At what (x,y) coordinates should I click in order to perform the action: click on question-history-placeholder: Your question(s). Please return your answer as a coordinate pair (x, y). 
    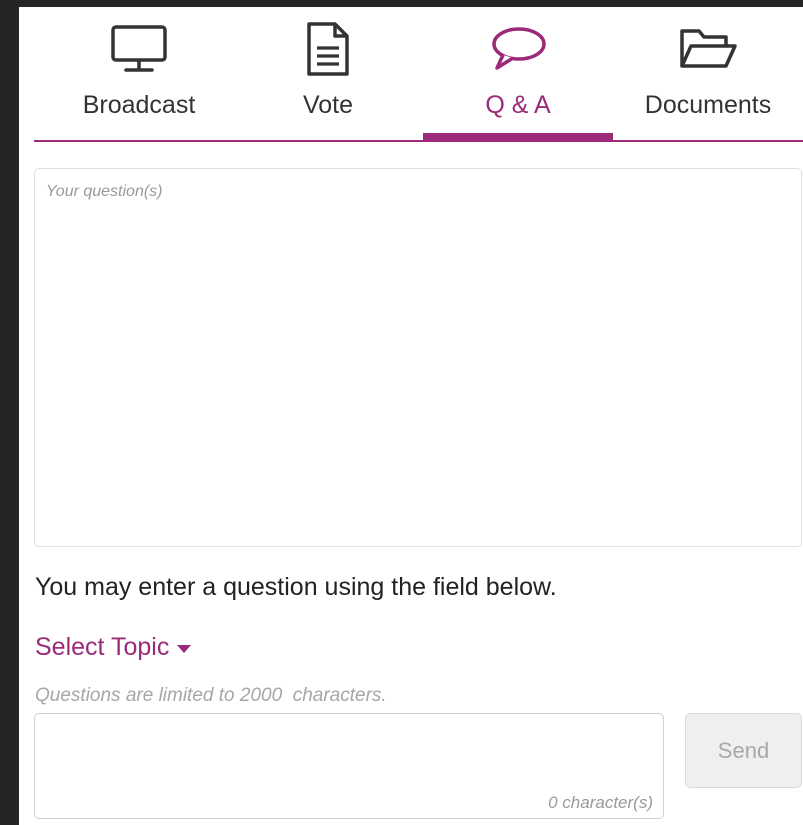
    Looking at the image, I should click on (104, 191).